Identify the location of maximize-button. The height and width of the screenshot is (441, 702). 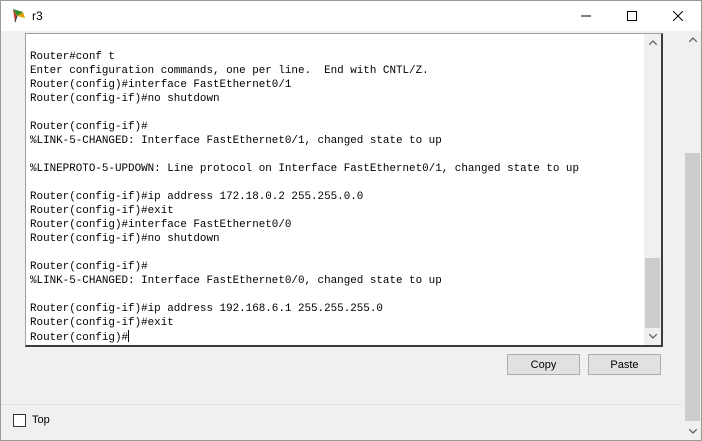
(632, 16).